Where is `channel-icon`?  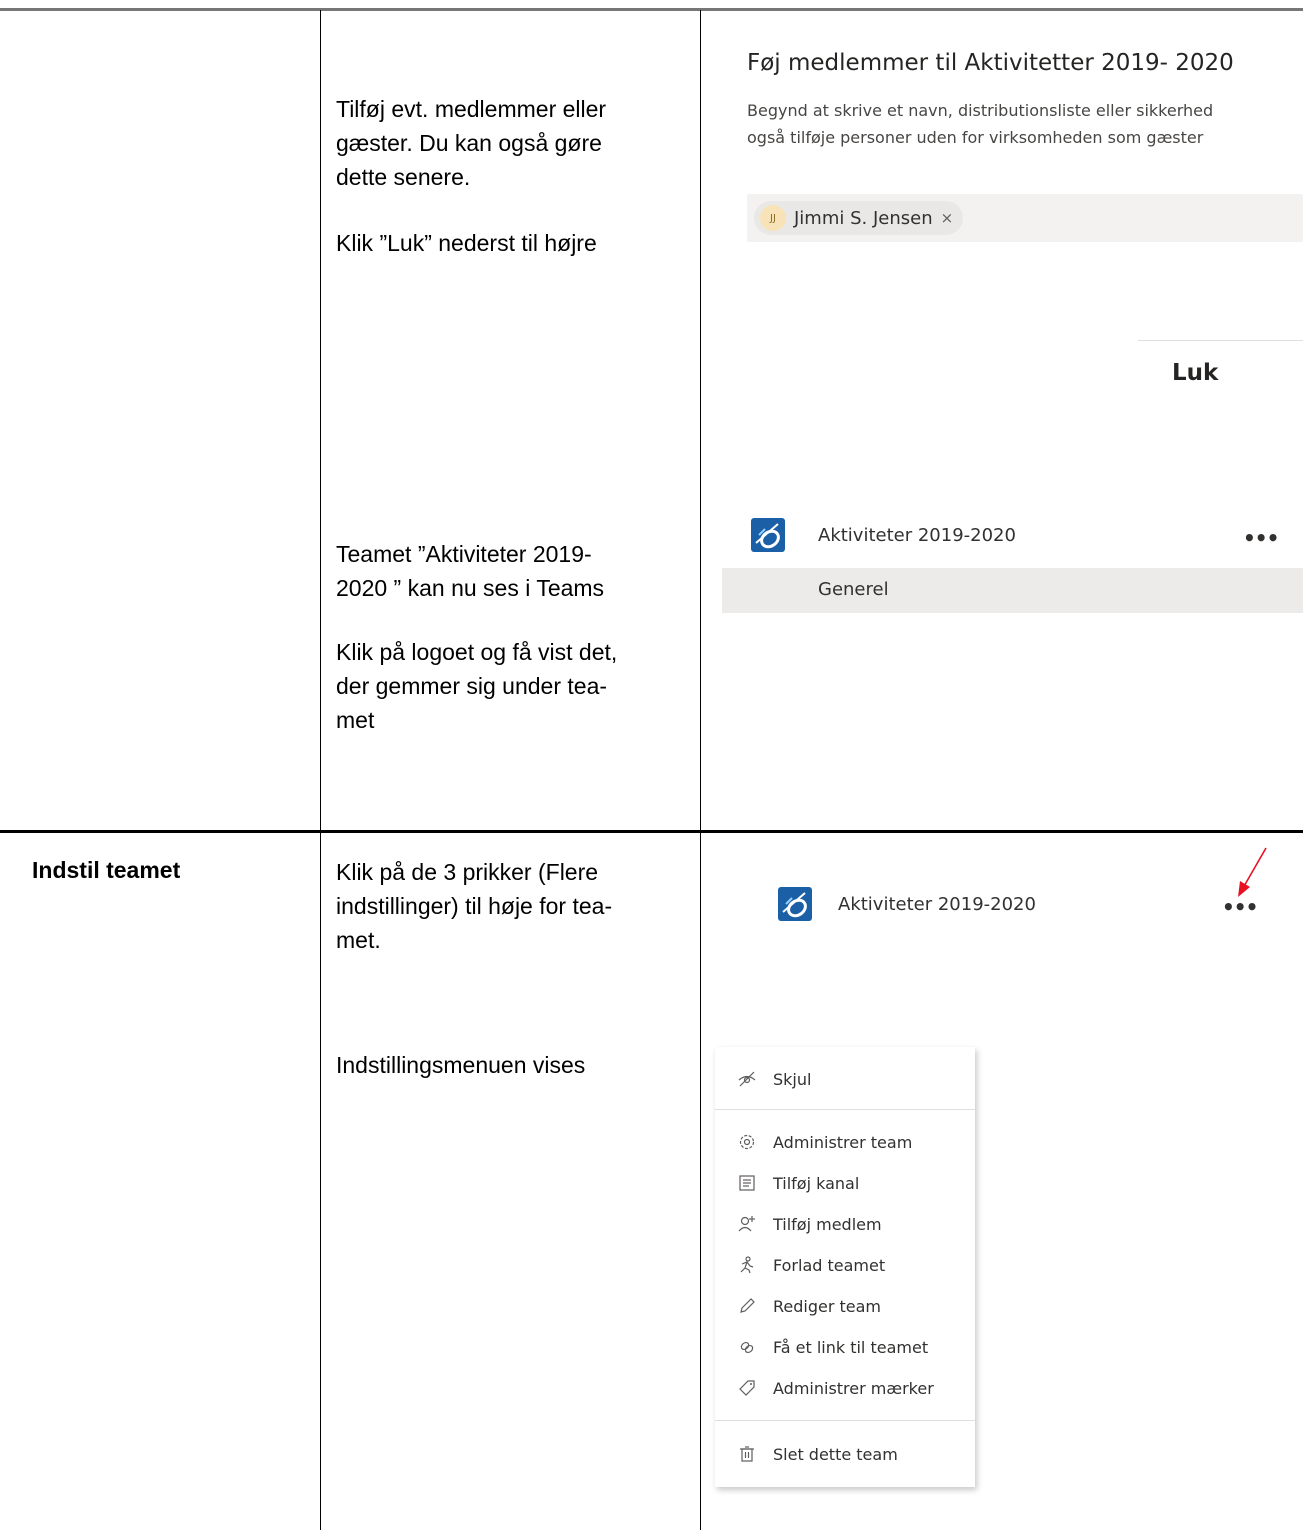 channel-icon is located at coordinates (747, 1183).